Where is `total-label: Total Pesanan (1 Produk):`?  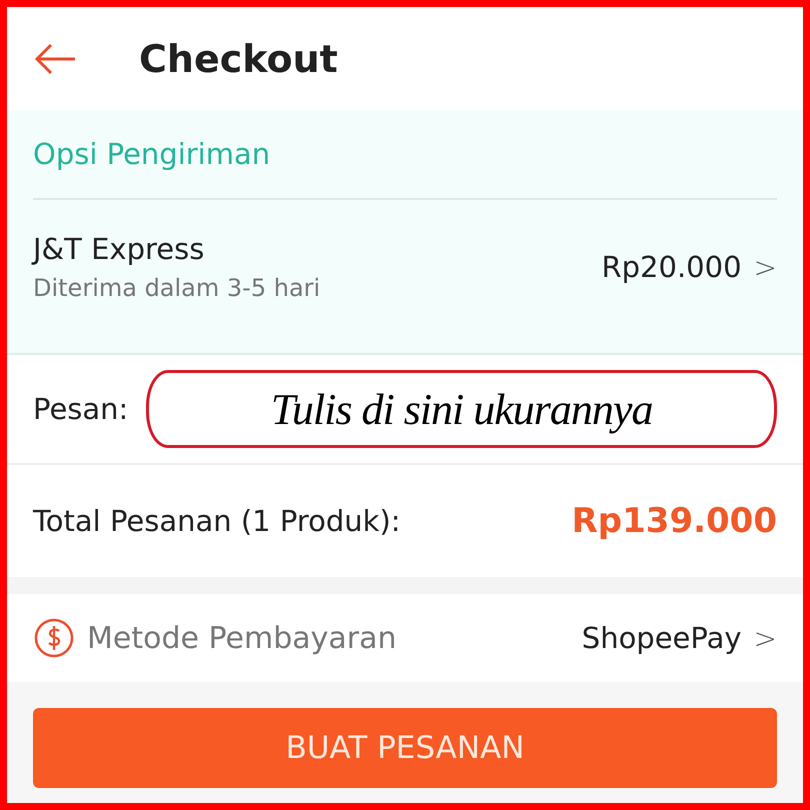 total-label: Total Pesanan (1 Produk): is located at coordinates (217, 521).